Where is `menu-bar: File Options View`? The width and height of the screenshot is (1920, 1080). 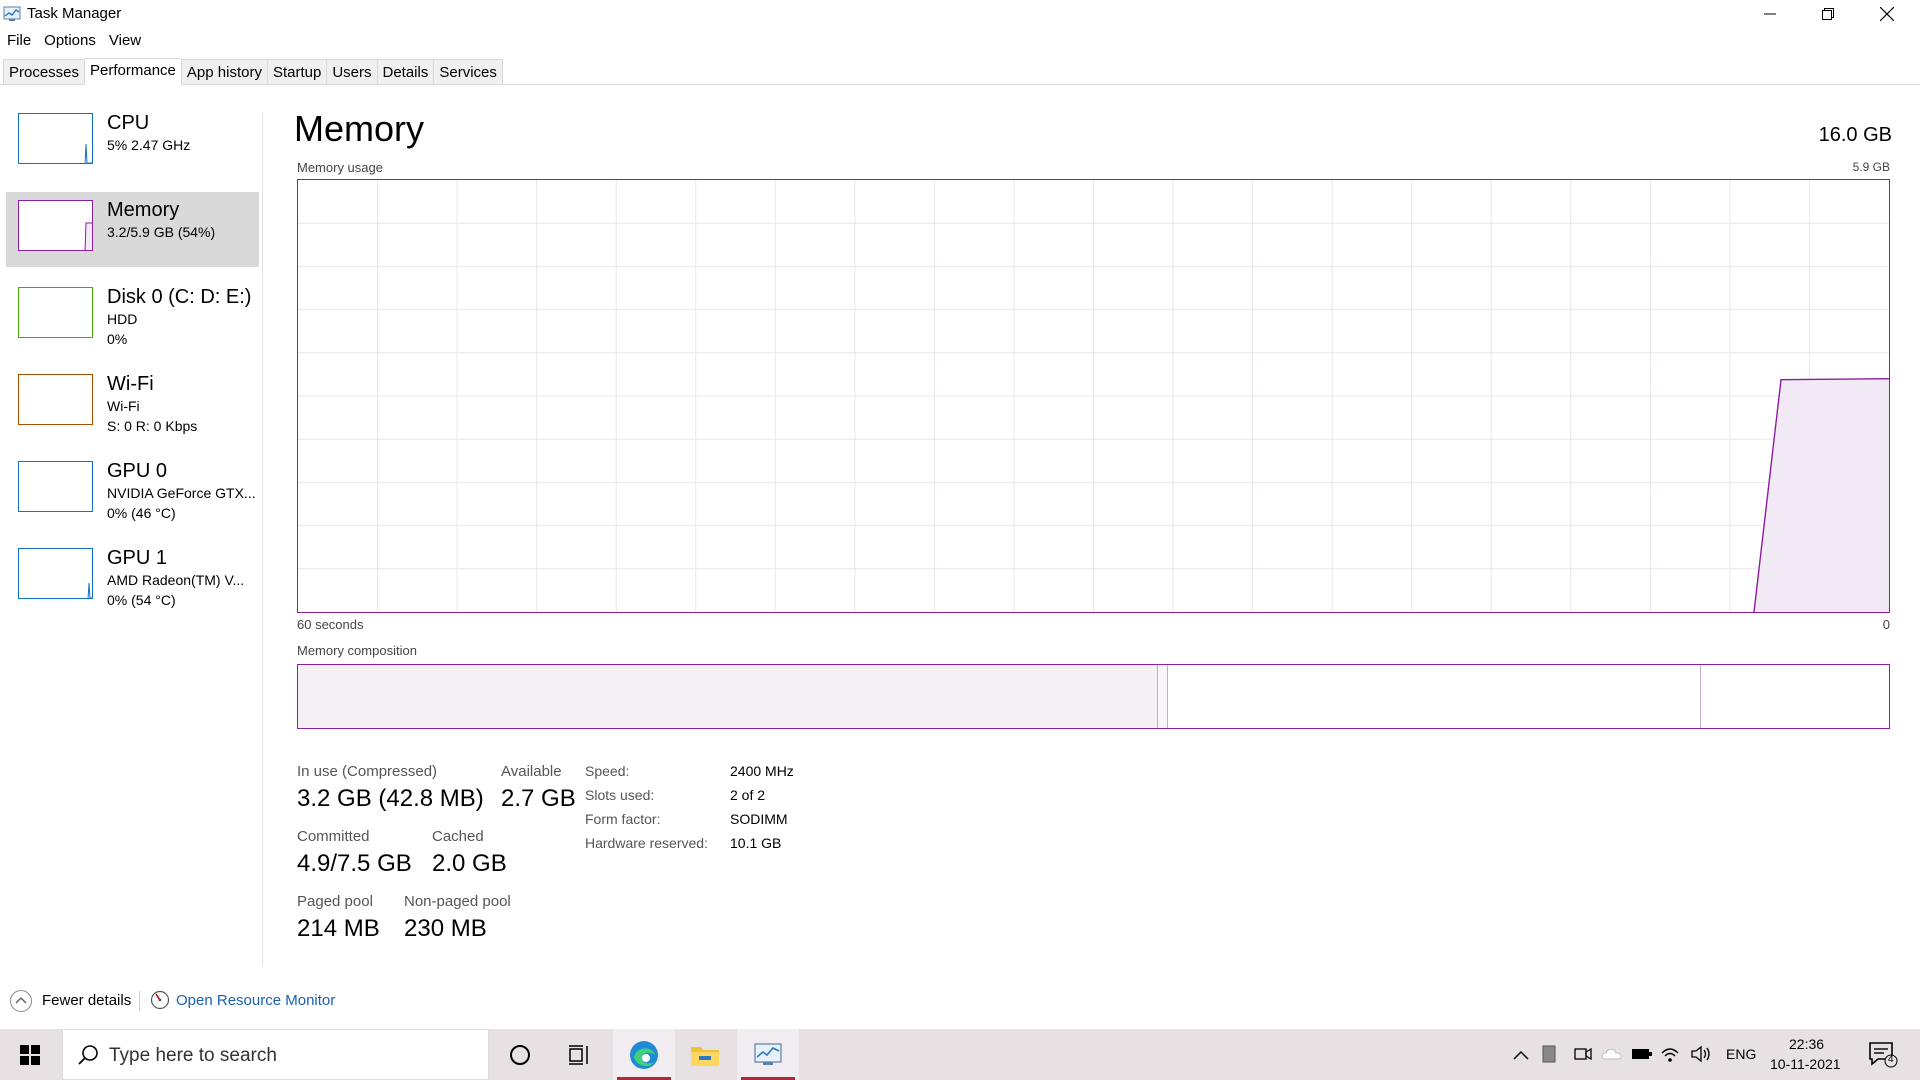 menu-bar: File Options View is located at coordinates (73, 41).